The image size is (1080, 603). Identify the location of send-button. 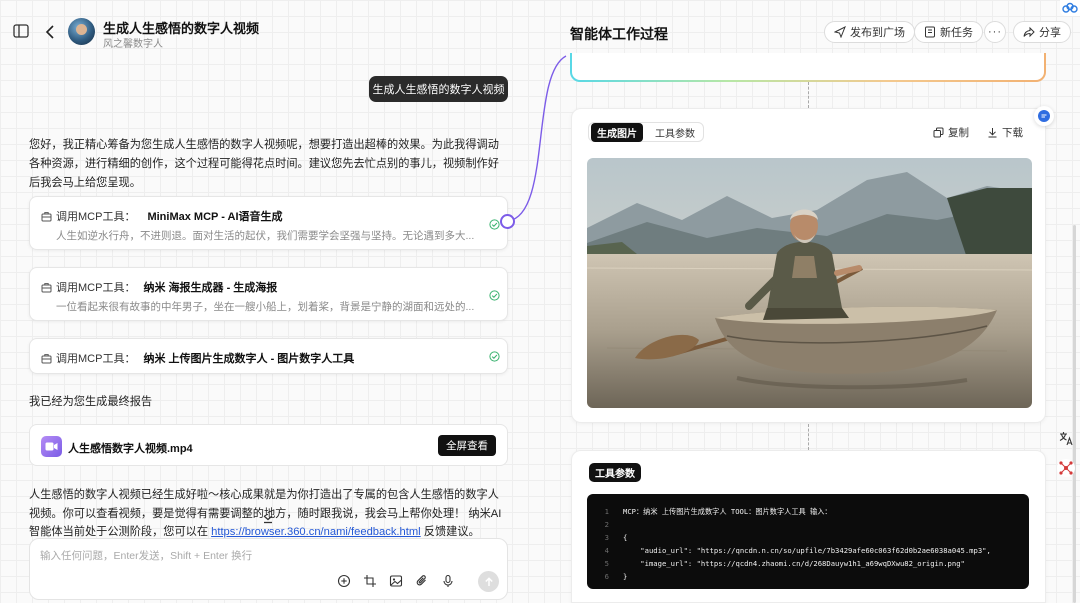
(488, 581).